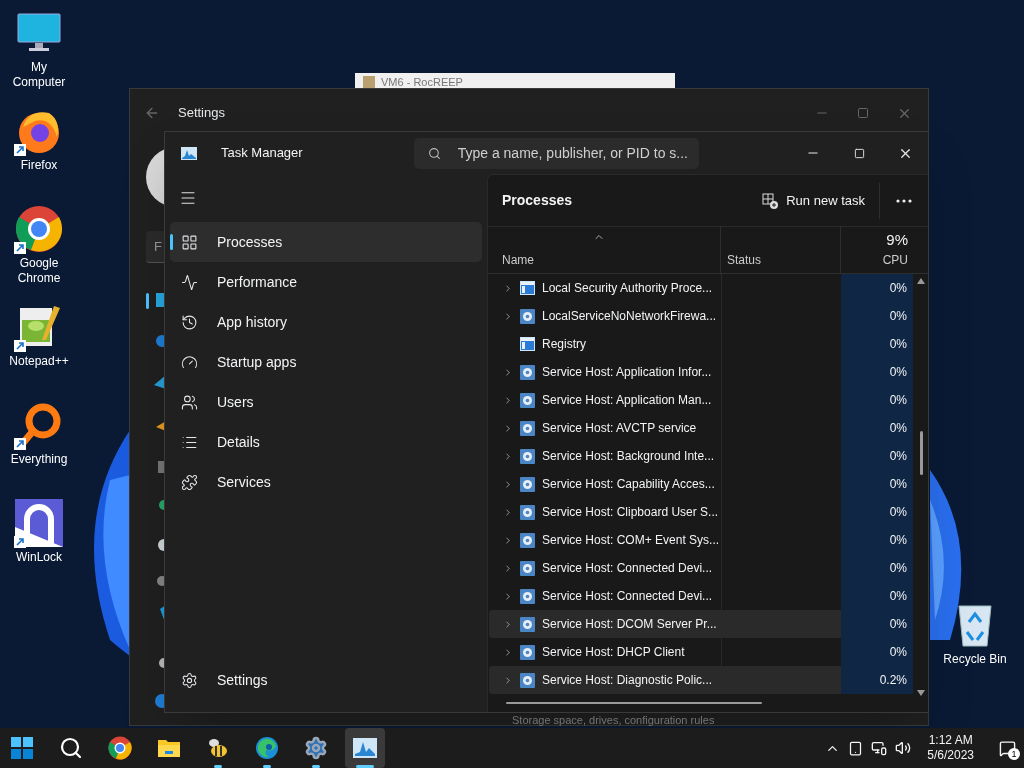  I want to click on gauge-icon, so click(189, 362).